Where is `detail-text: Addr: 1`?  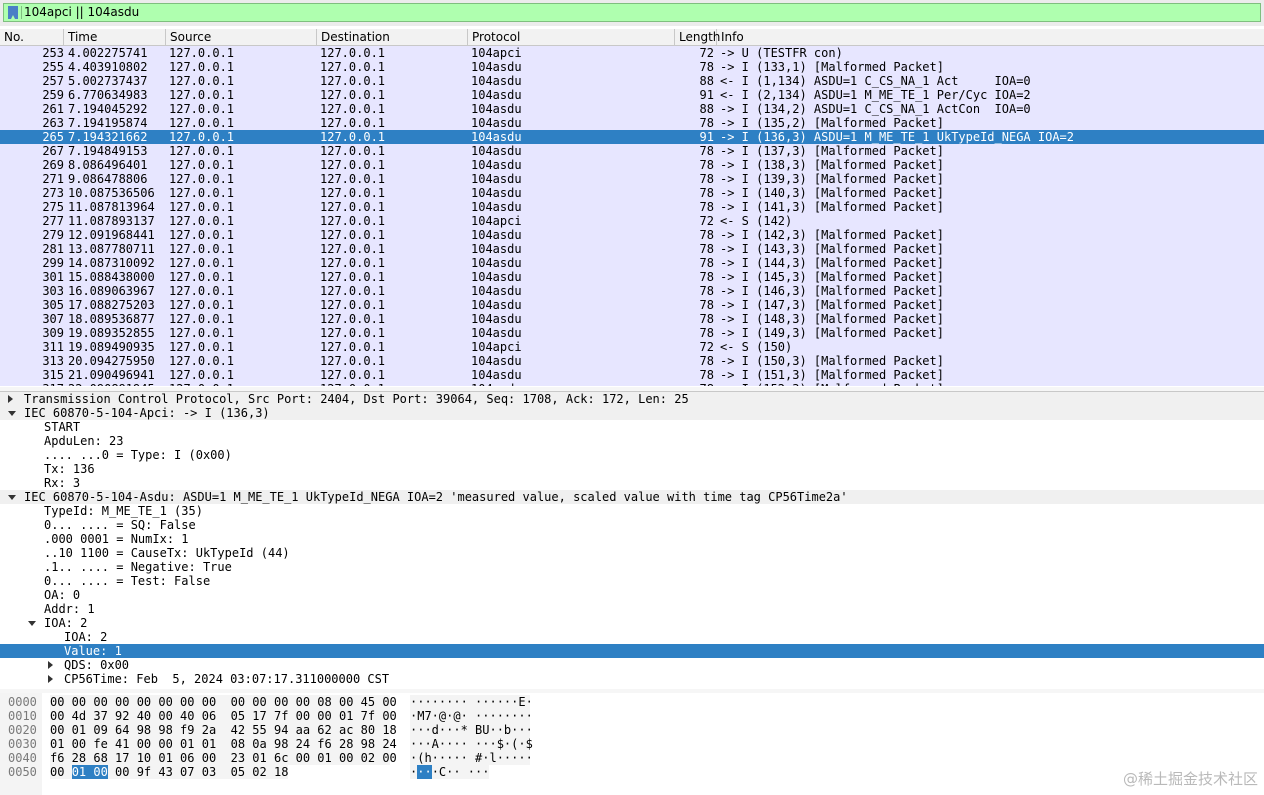 detail-text: Addr: 1 is located at coordinates (69, 609).